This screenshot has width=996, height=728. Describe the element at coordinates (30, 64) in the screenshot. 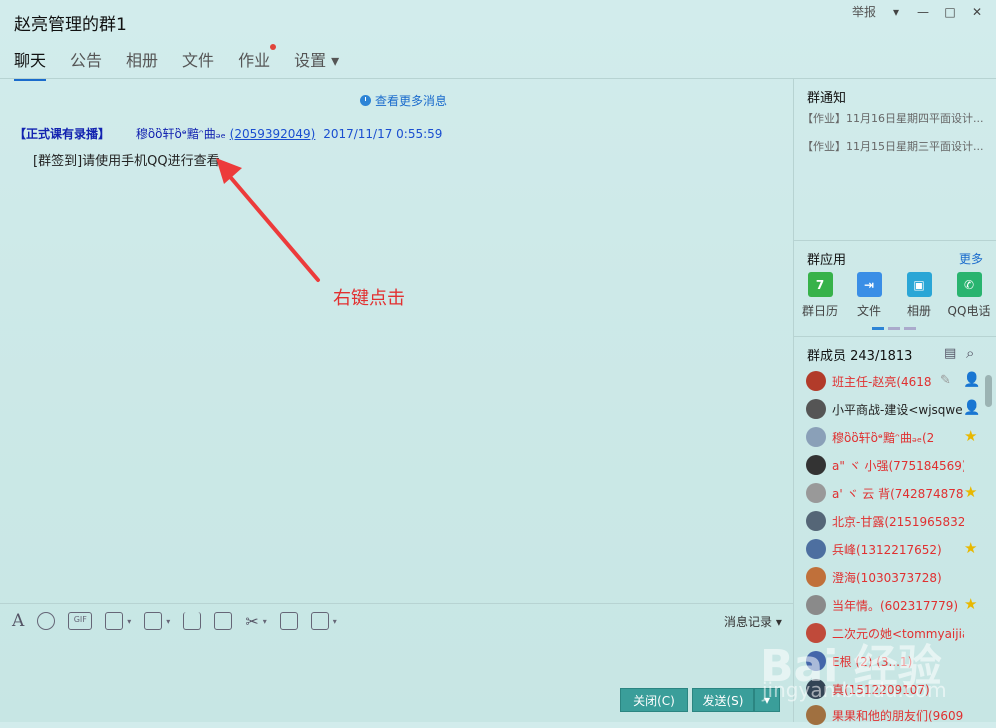

I see `tab-chat: 聊天` at that location.